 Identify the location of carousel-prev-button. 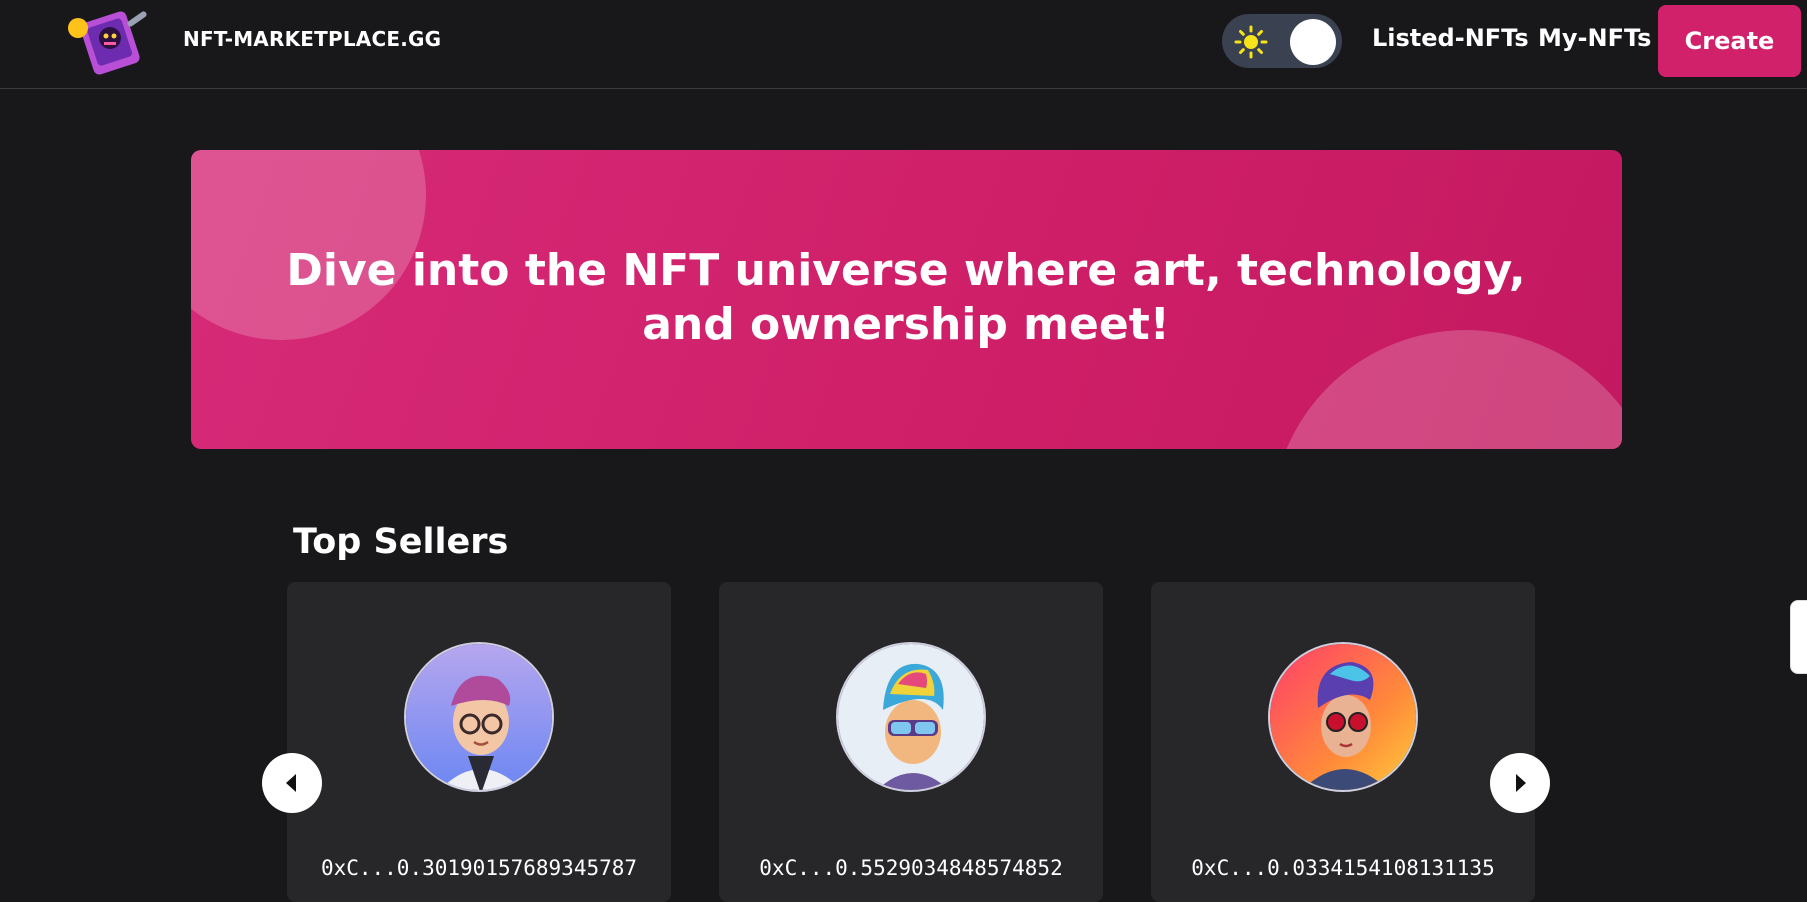
(292, 783).